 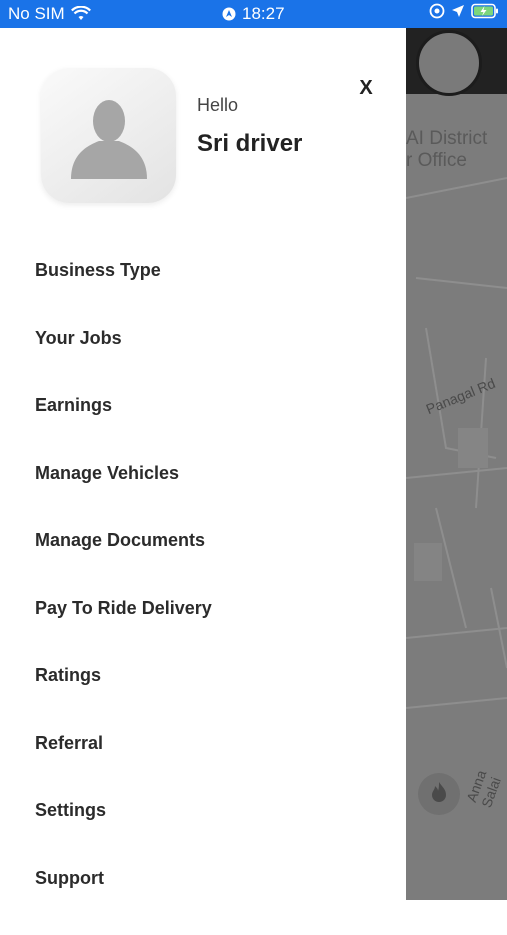 I want to click on menu-item-earnings: Earnings, so click(x=205, y=429).